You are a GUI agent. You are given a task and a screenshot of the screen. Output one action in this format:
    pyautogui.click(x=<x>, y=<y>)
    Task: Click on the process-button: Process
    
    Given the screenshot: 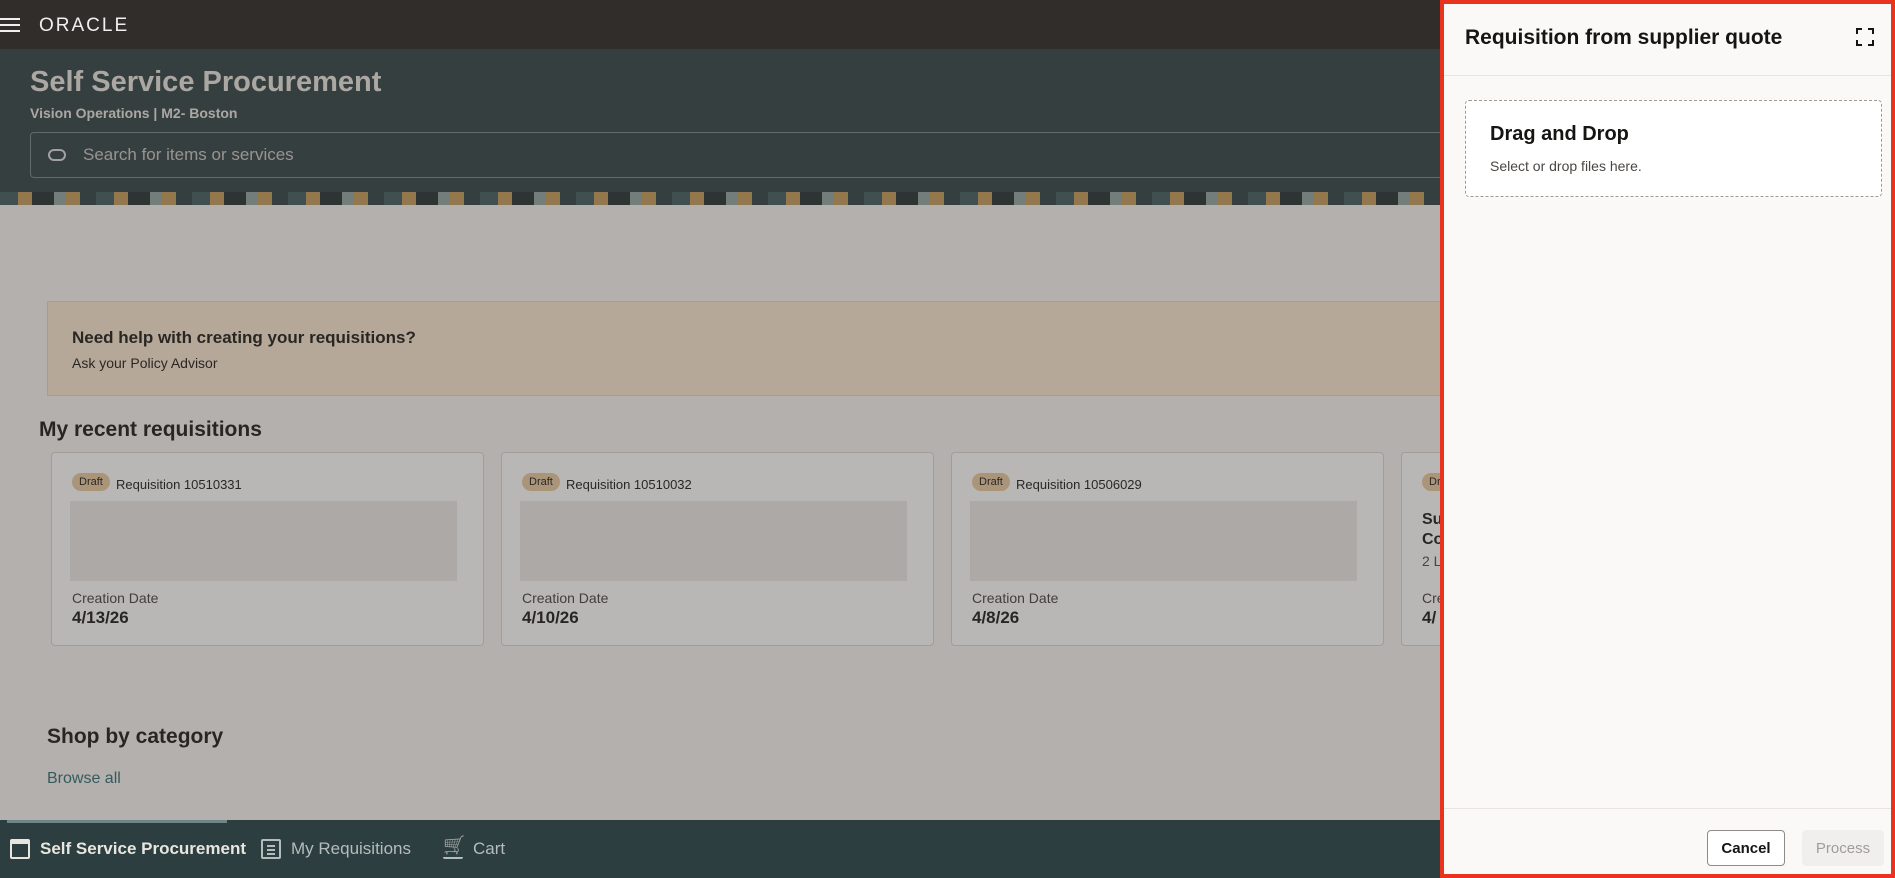 What is the action you would take?
    pyautogui.click(x=1843, y=848)
    